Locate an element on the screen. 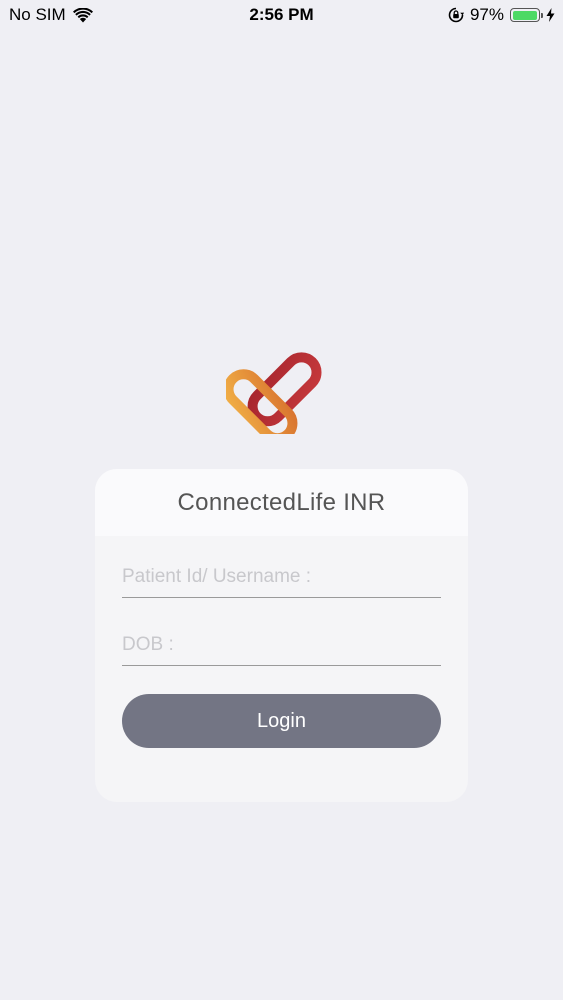  username-input is located at coordinates (281, 577).